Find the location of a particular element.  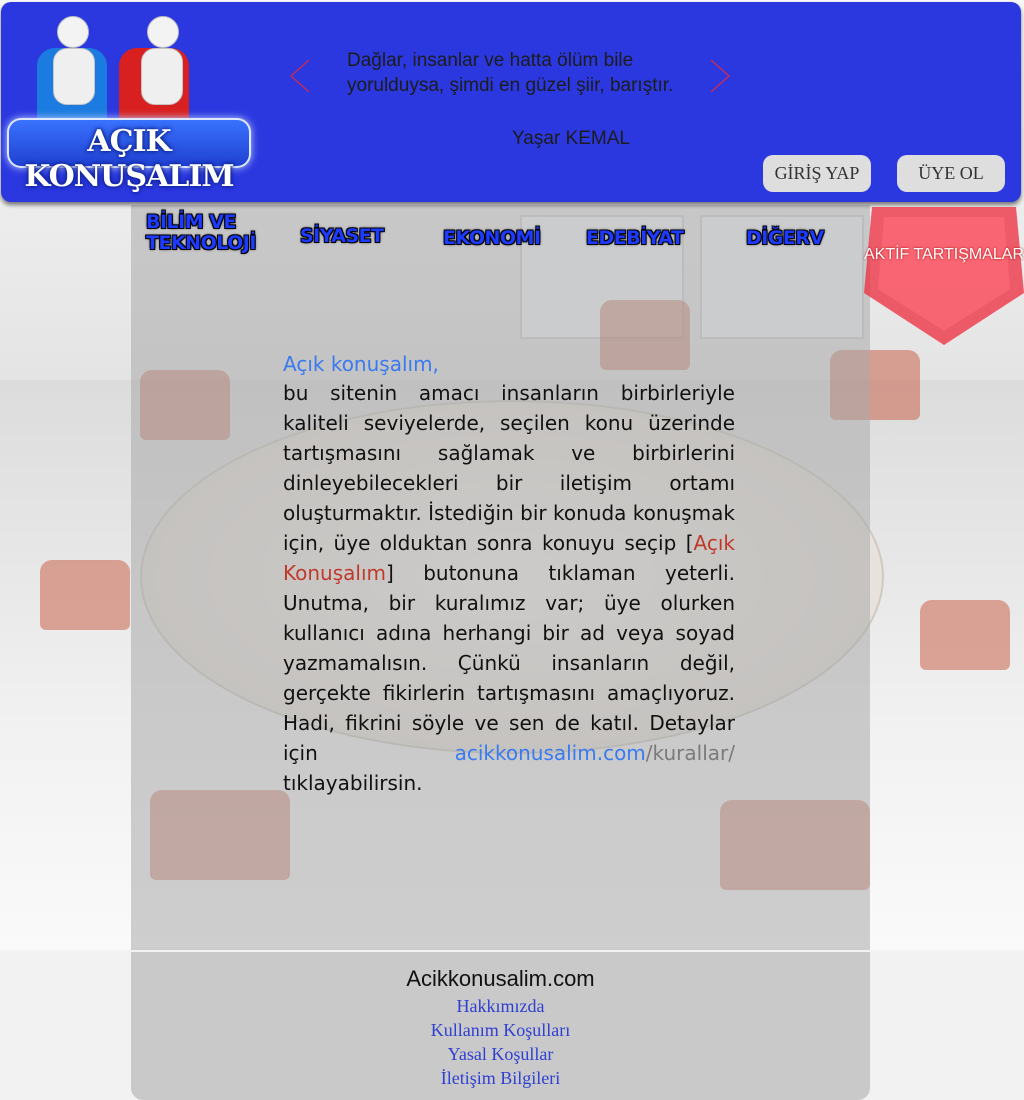

login-button: GİRİŞ YAP is located at coordinates (817, 173).